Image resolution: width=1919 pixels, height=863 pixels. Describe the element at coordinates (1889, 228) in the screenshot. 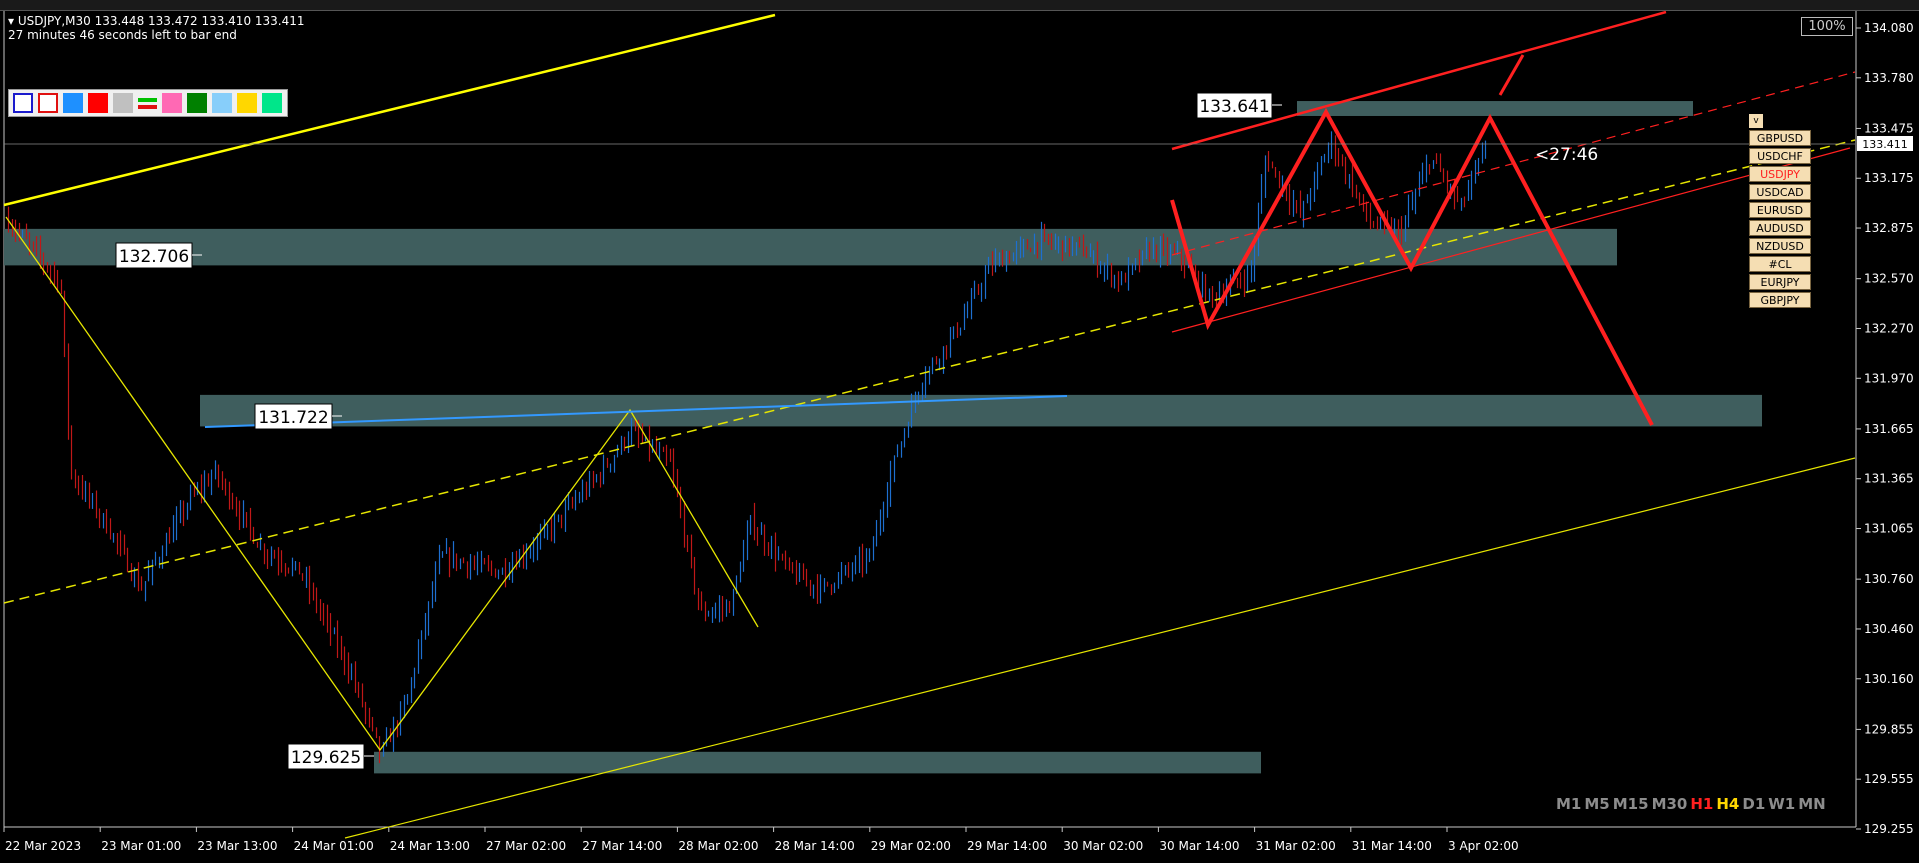

I see `y-tick-label: 132.875` at that location.